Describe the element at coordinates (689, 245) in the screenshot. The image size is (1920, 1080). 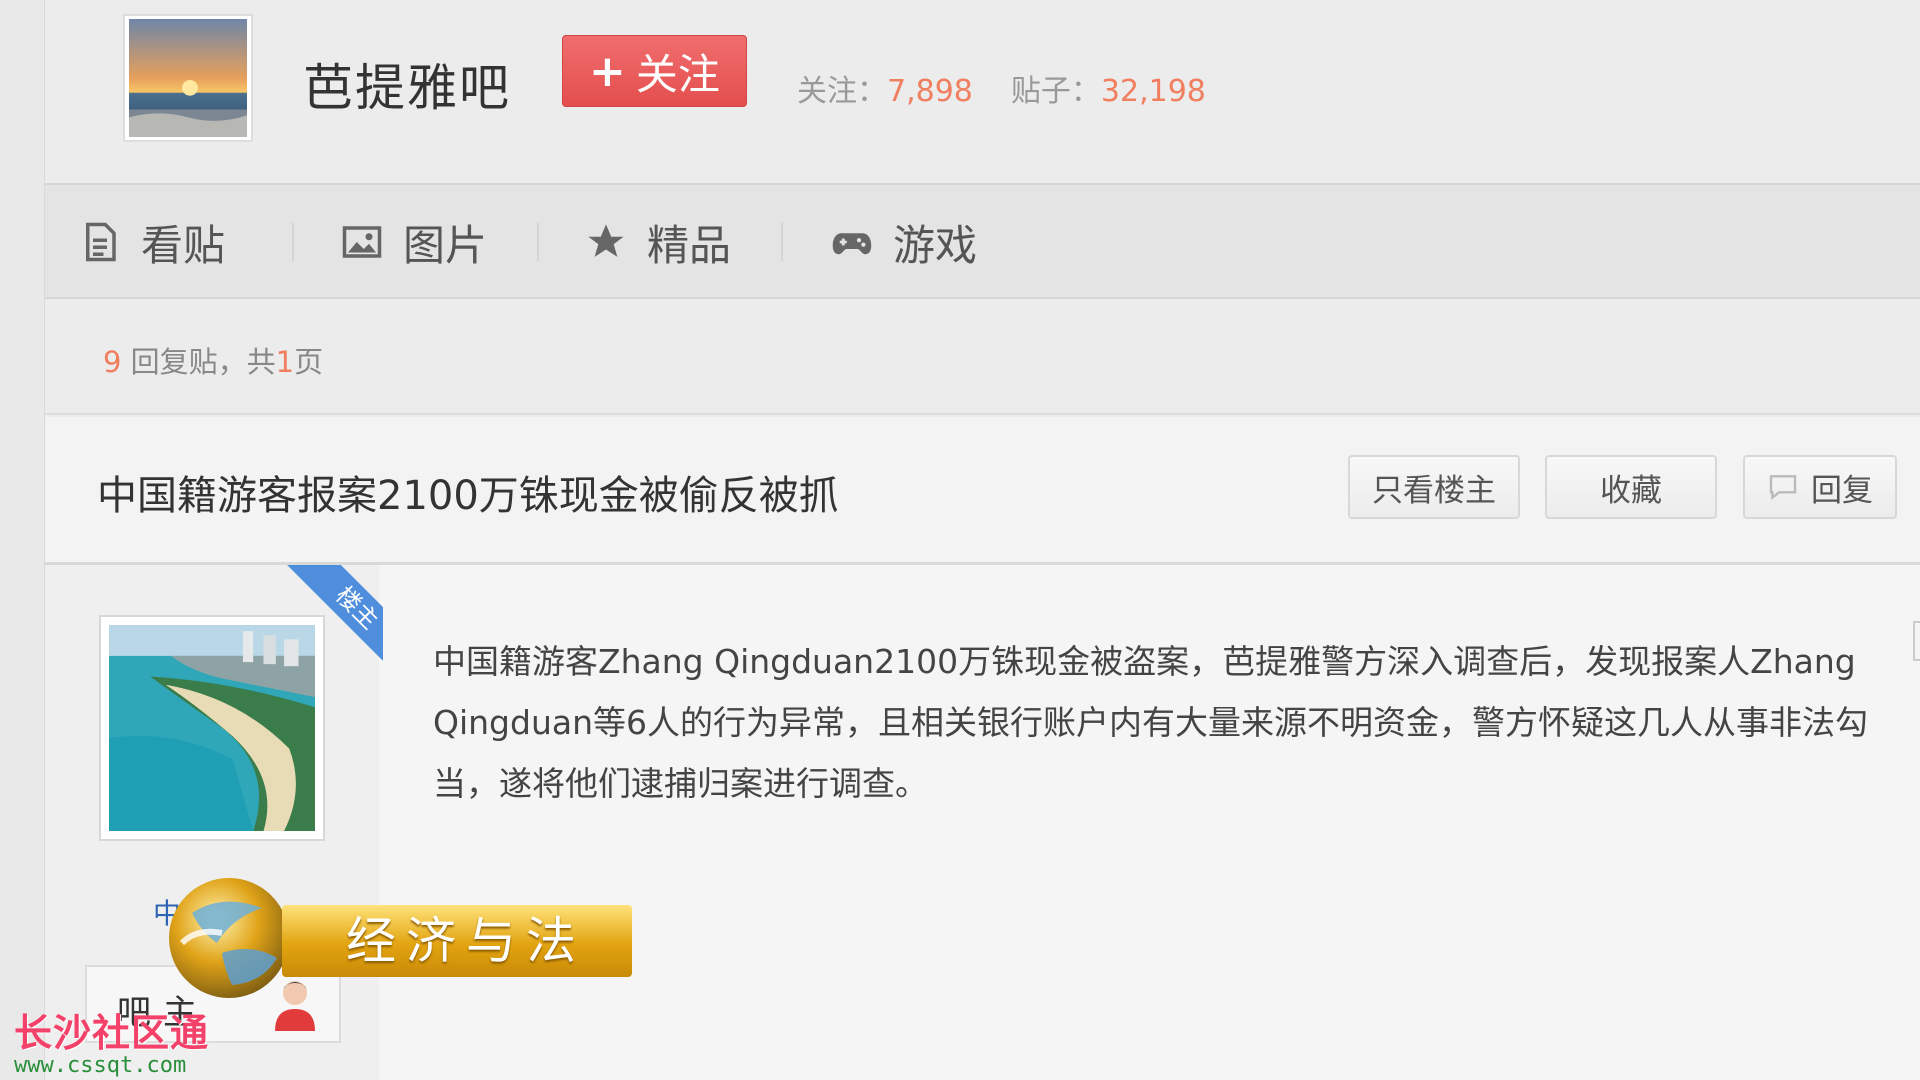
I see `tab-featured-label: 精品` at that location.